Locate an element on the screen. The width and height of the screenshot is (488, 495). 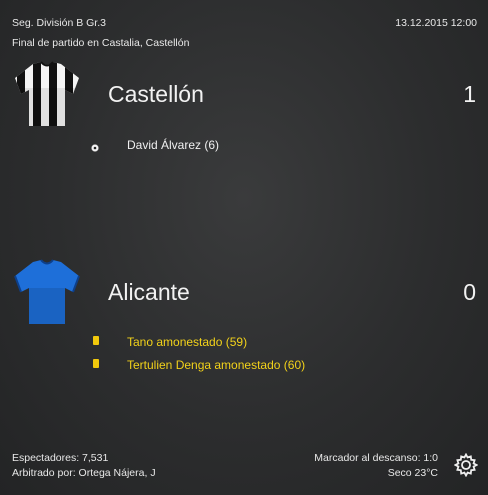
away-kit-icon is located at coordinates (47, 292).